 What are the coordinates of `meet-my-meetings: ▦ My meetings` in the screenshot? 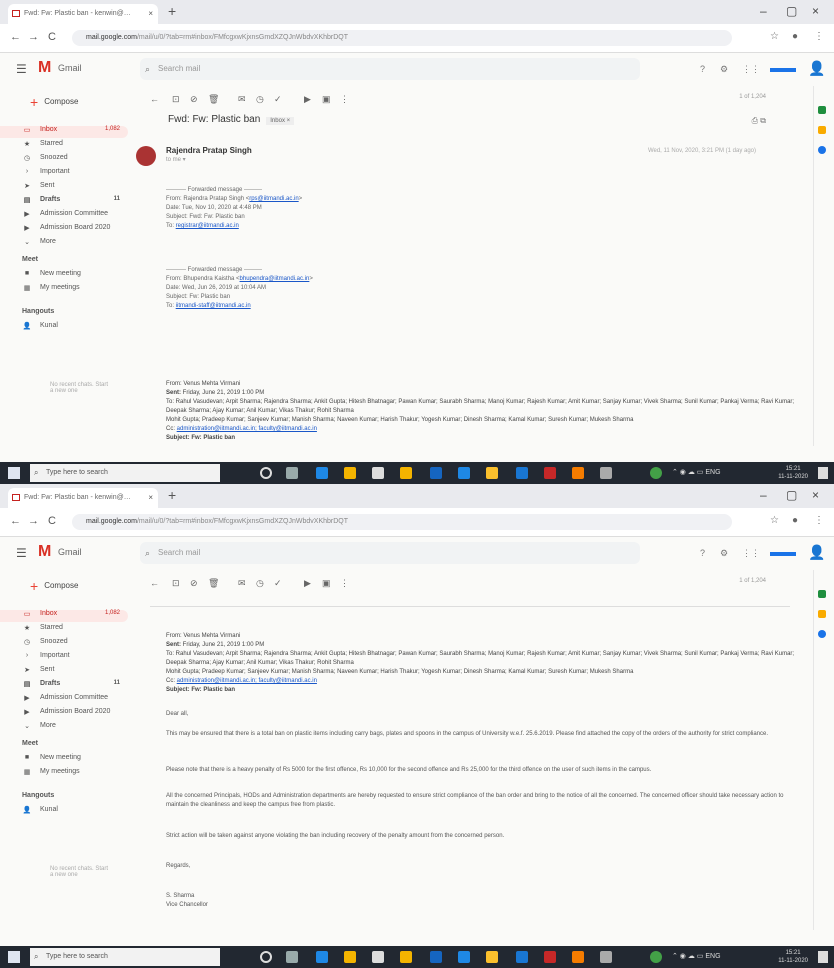 It's located at (64, 290).